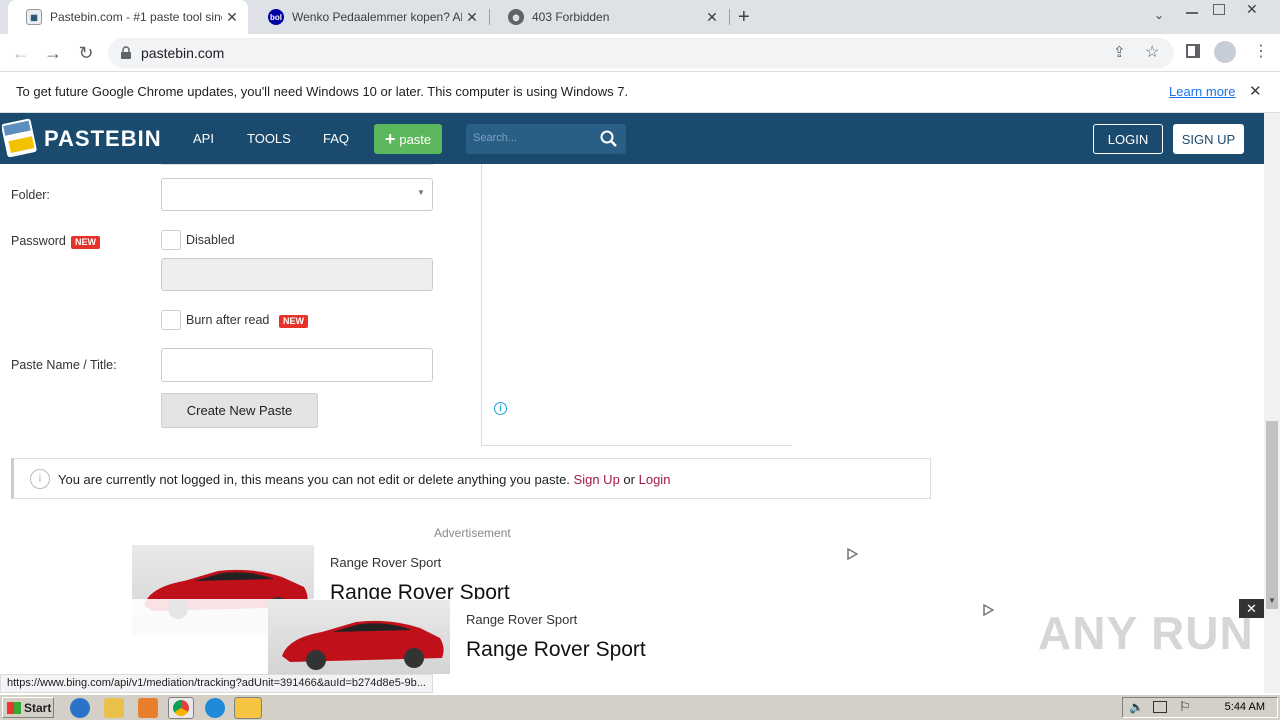 This screenshot has height=720, width=1280. I want to click on tab-separator, so click(729, 17).